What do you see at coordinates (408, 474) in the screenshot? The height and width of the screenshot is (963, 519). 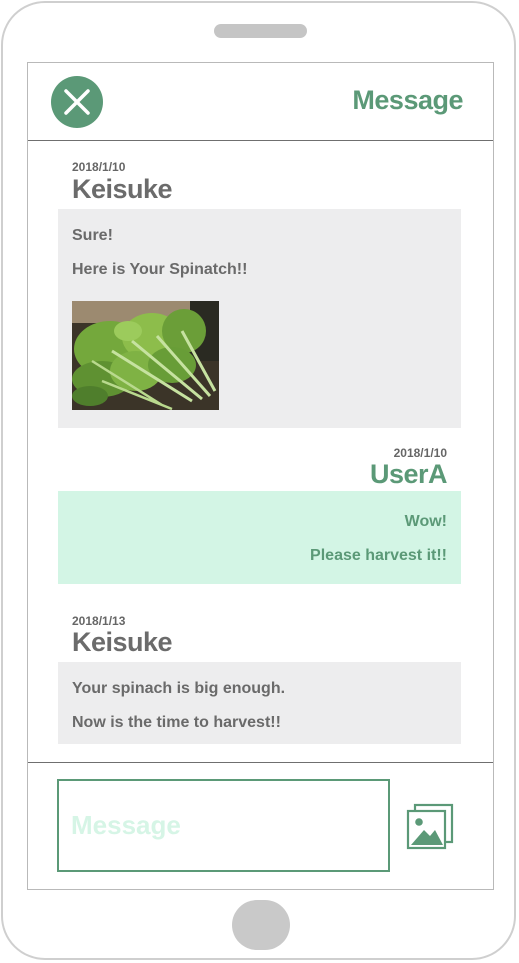 I see `message-sender: UserA` at bounding box center [408, 474].